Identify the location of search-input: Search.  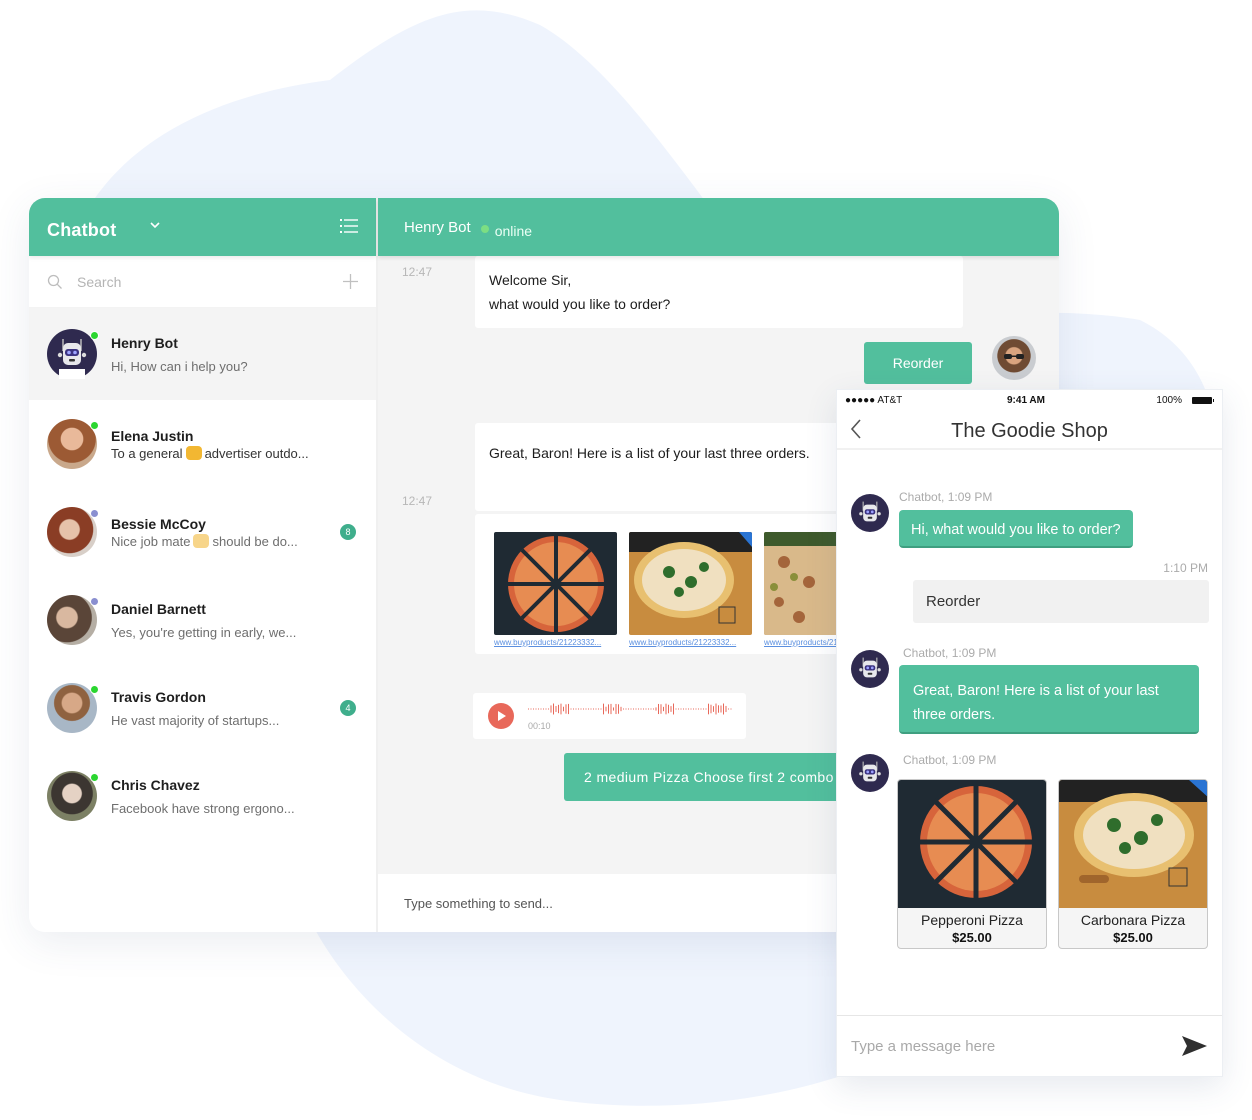
(99, 282).